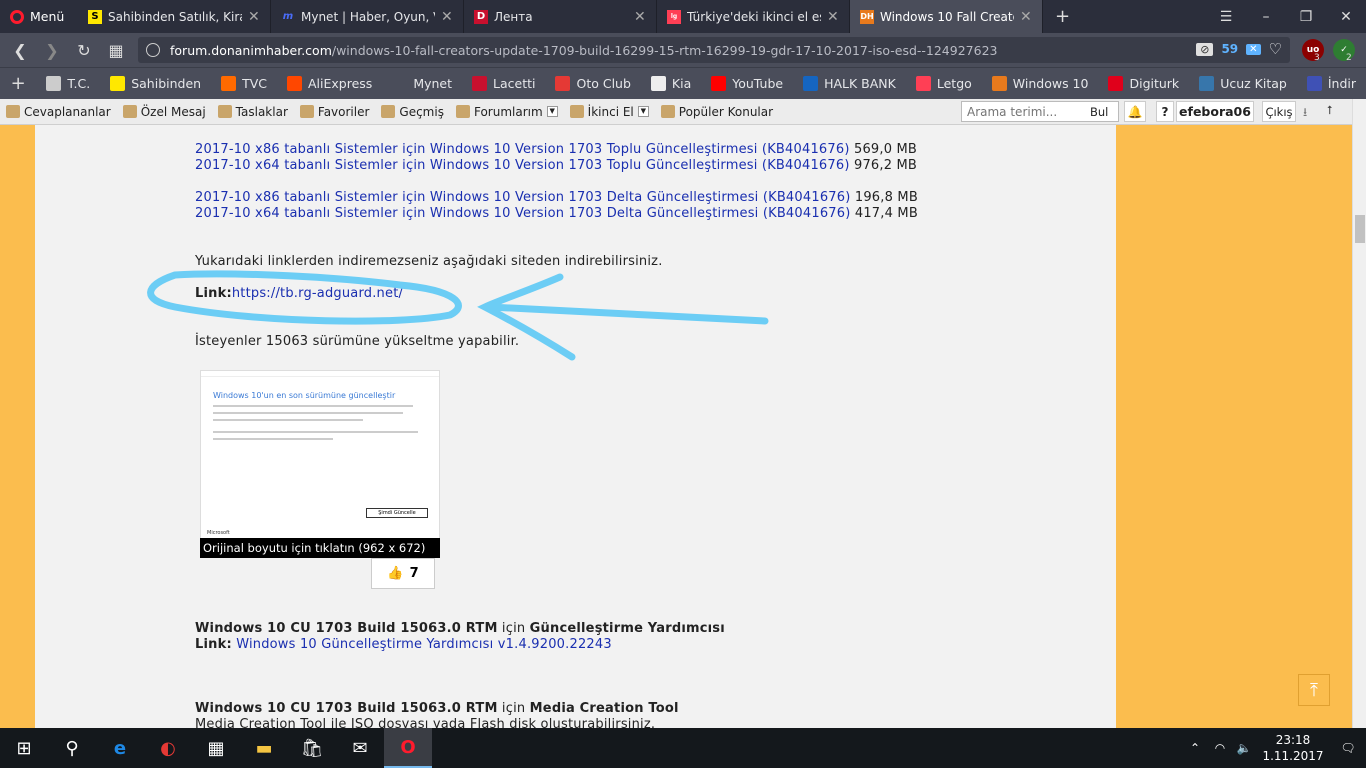 The width and height of the screenshot is (1366, 768). Describe the element at coordinates (513, 16) in the screenshot. I see `tab-title: Лента` at that location.